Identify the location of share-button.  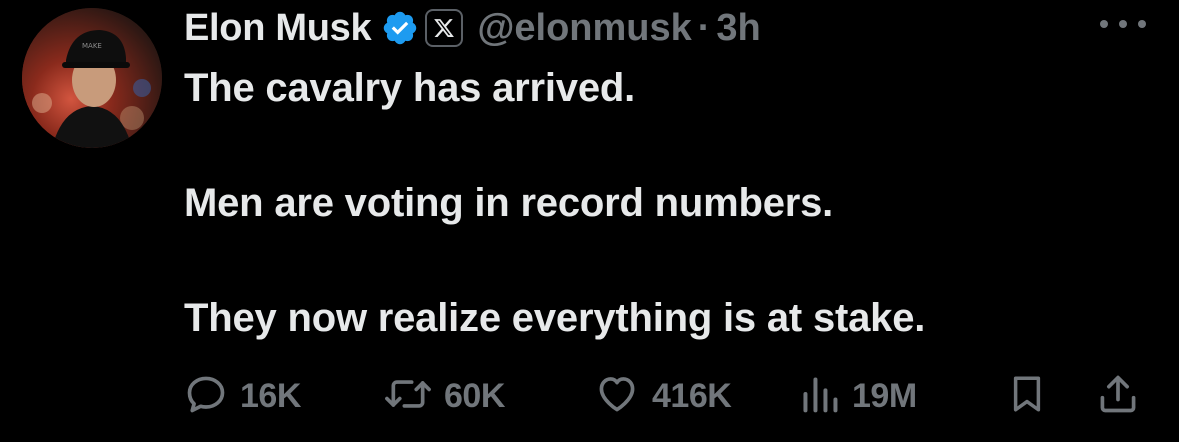
(1118, 396).